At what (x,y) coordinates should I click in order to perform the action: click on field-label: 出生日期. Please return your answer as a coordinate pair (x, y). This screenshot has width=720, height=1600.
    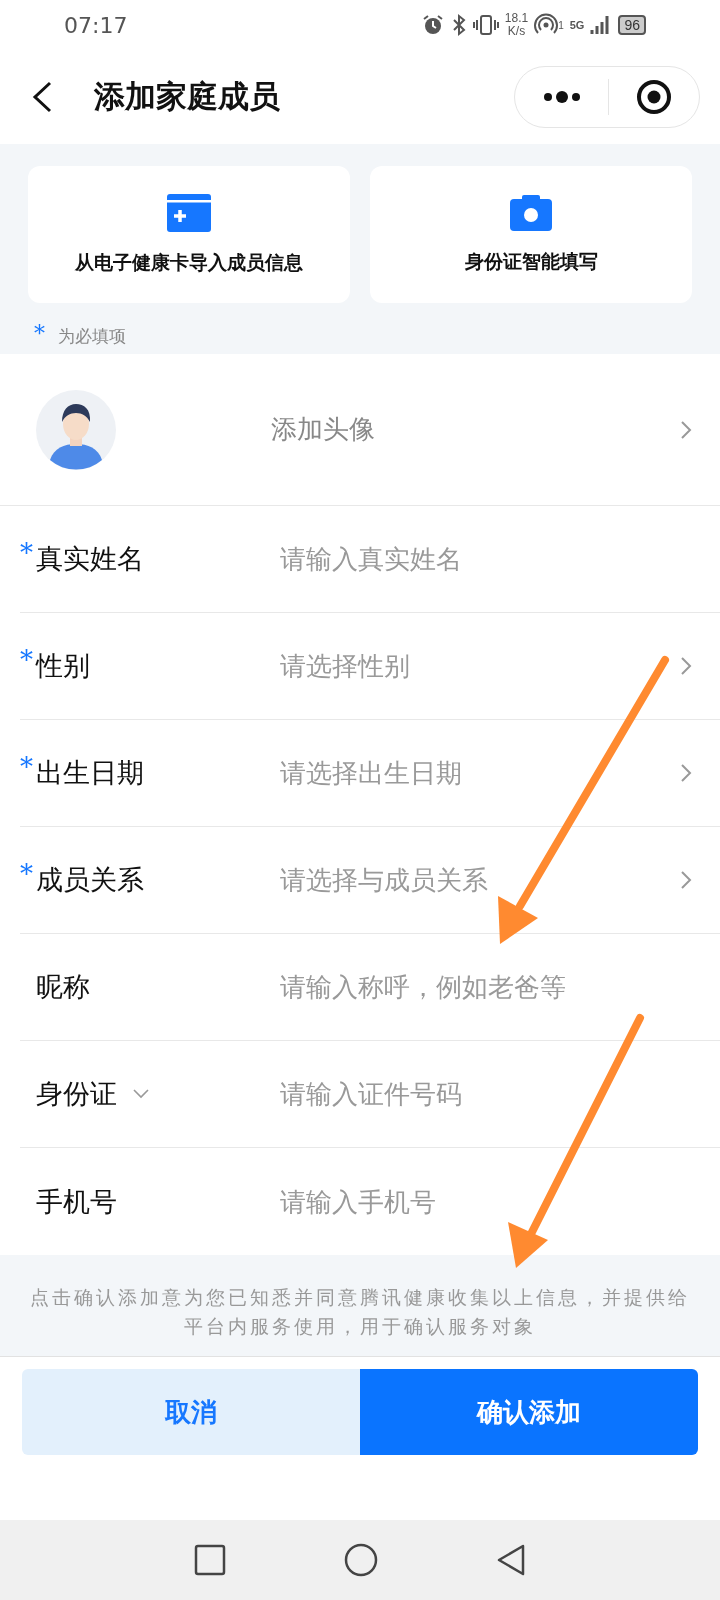
    Looking at the image, I should click on (90, 773).